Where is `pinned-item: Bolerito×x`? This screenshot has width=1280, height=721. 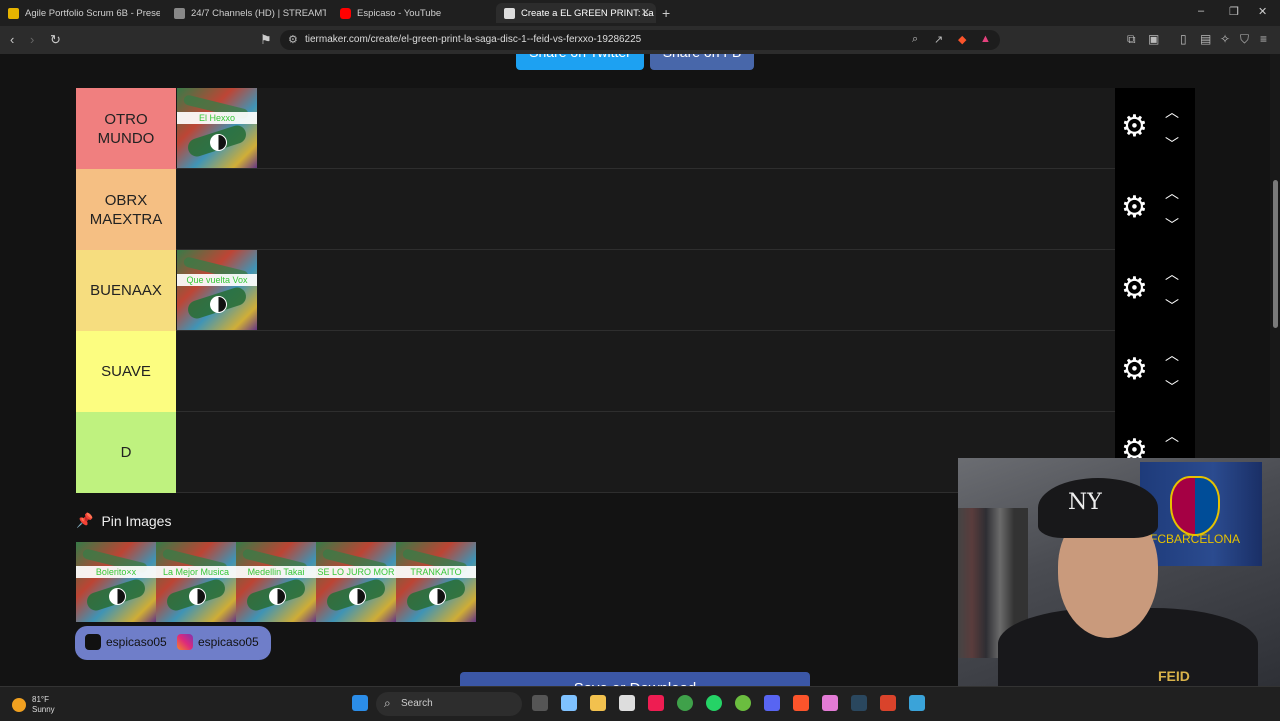
pinned-item: Bolerito×x is located at coordinates (116, 582).